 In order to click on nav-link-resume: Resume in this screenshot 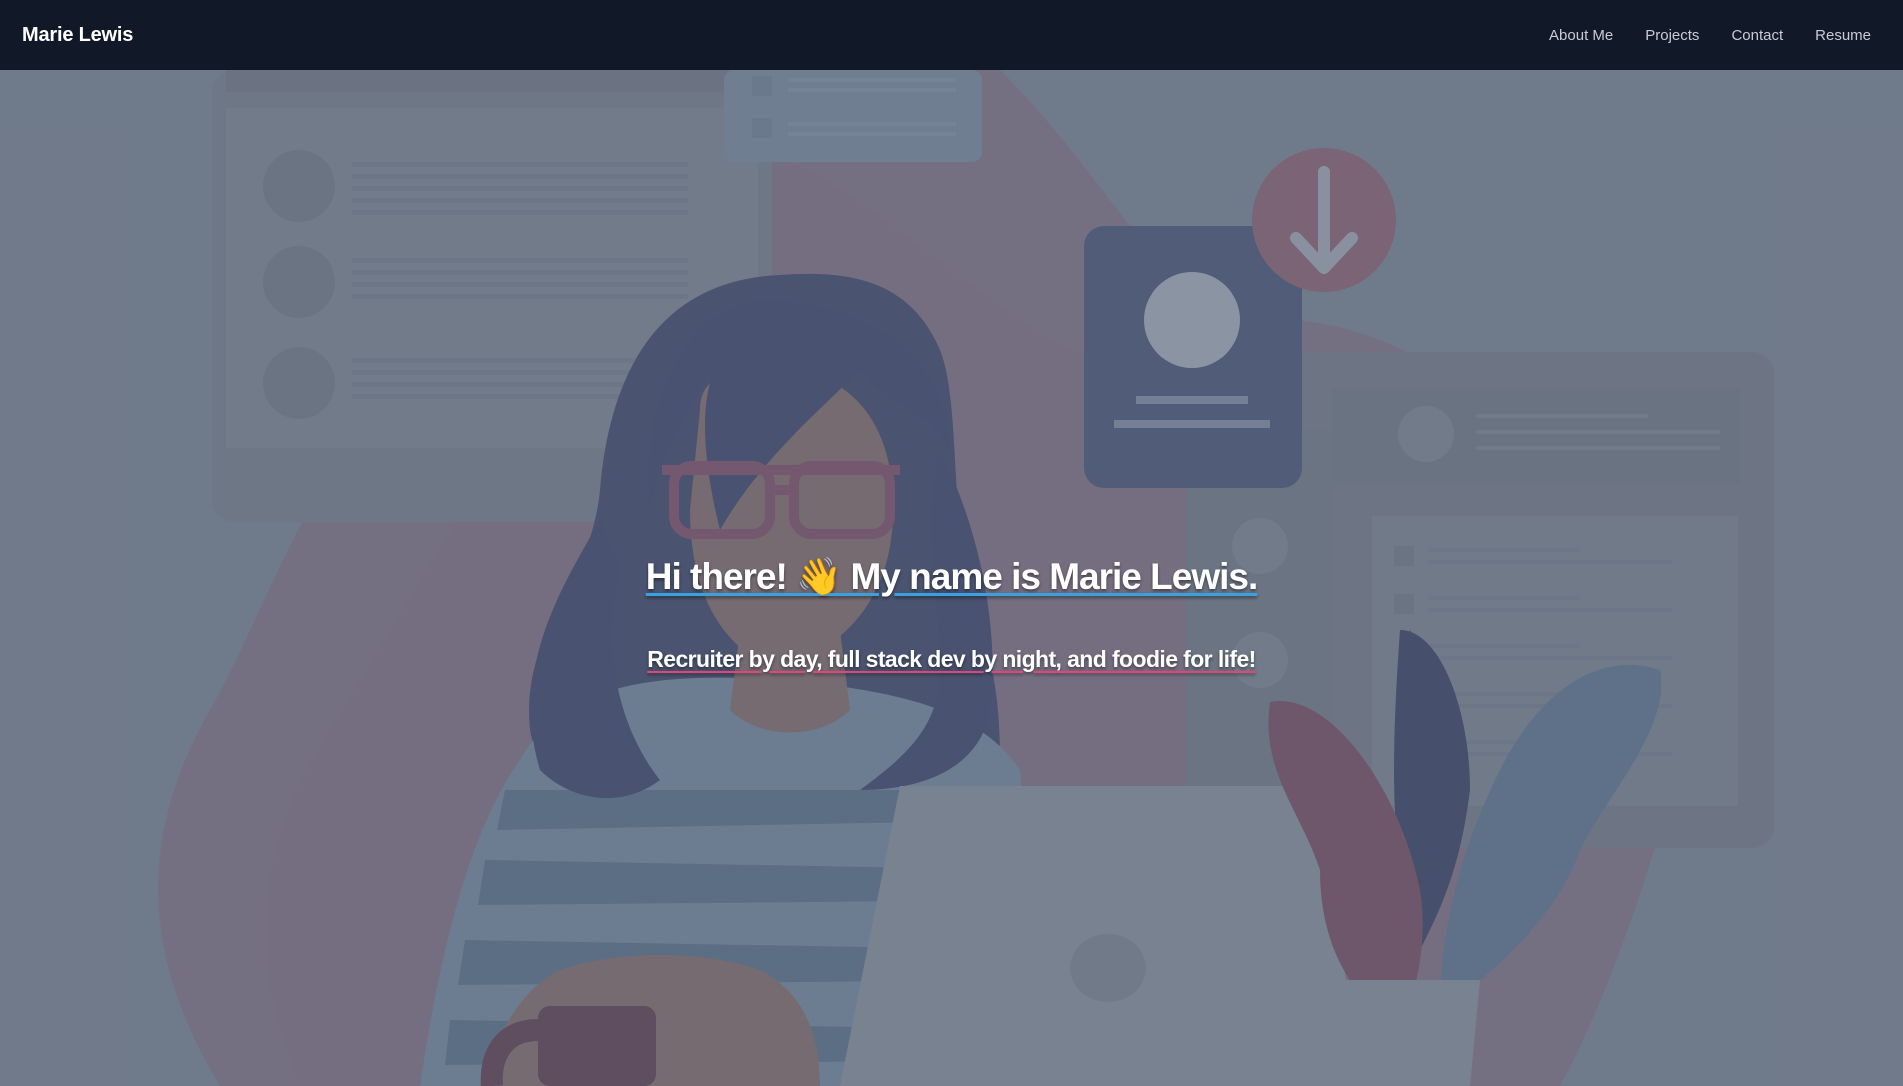, I will do `click(1840, 35)`.